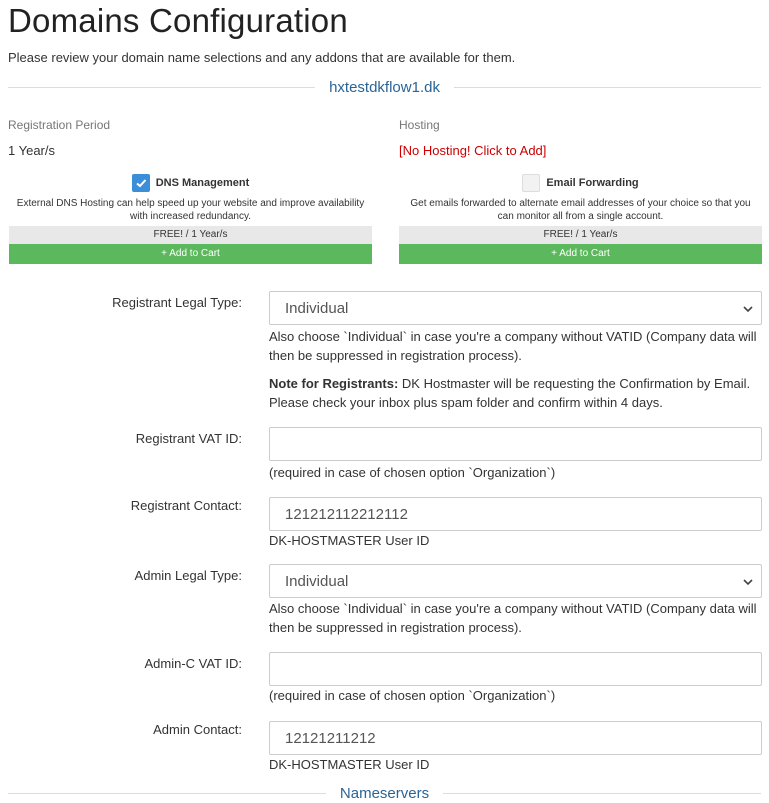  What do you see at coordinates (515, 581) in the screenshot?
I see `admin-legal-type-select: Individual` at bounding box center [515, 581].